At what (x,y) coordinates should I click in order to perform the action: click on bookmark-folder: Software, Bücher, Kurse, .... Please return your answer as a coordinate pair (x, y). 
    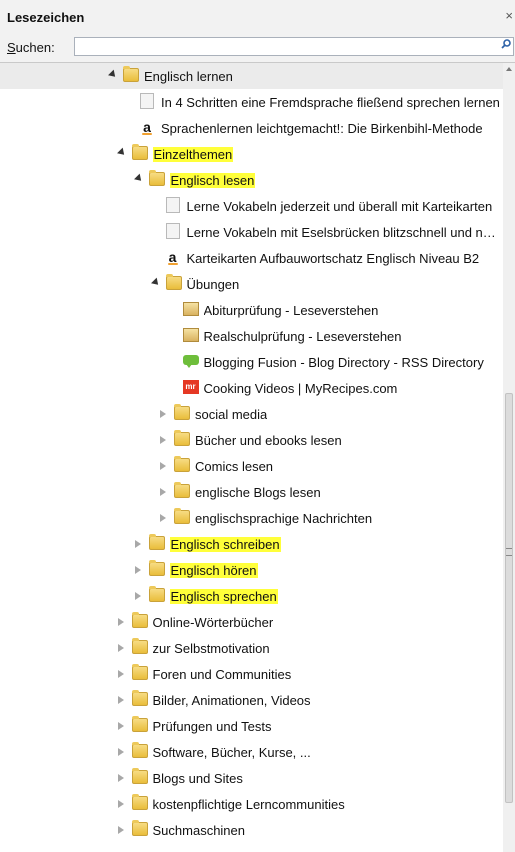
    Looking at the image, I should click on (251, 752).